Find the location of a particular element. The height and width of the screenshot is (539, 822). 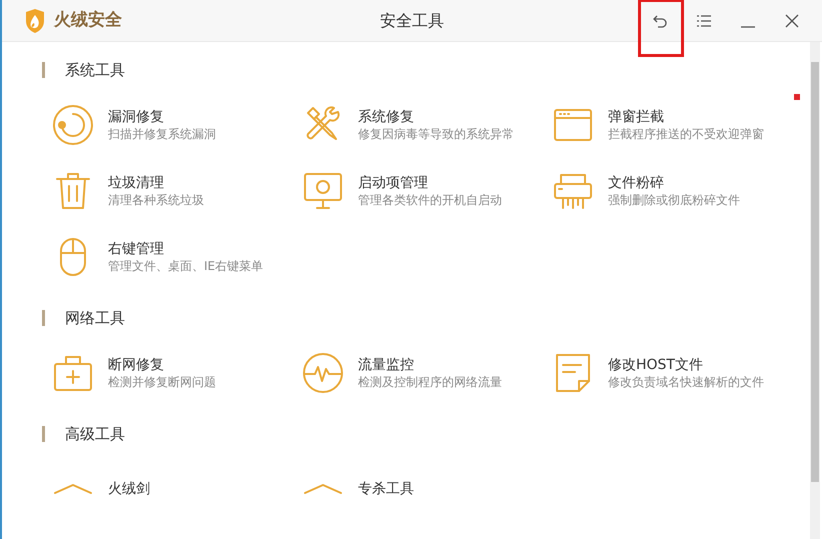

tool-name: 流量监控 is located at coordinates (430, 365).